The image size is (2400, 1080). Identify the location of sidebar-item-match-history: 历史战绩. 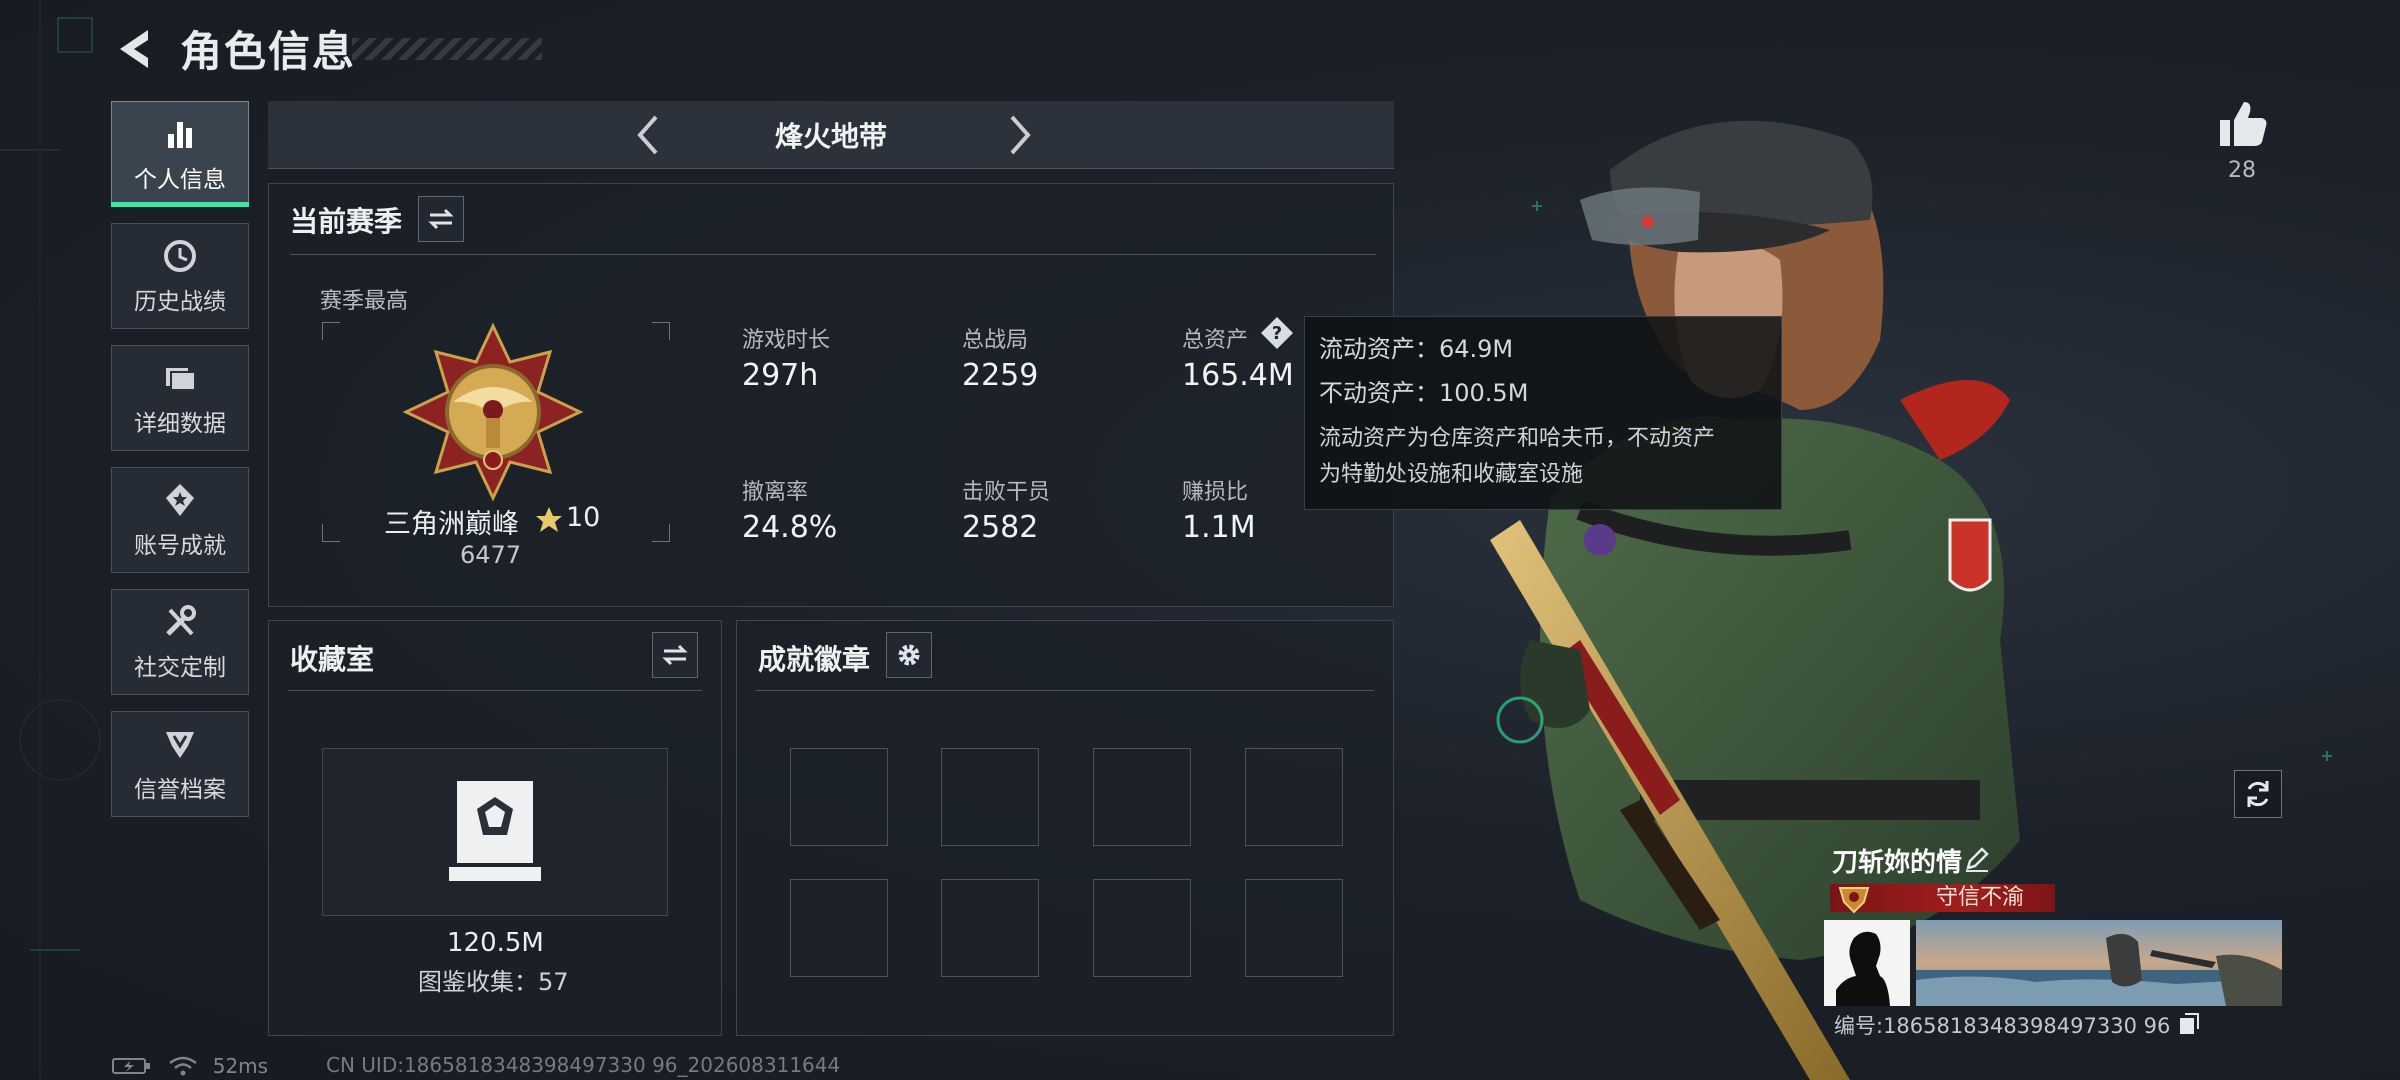
(180, 276).